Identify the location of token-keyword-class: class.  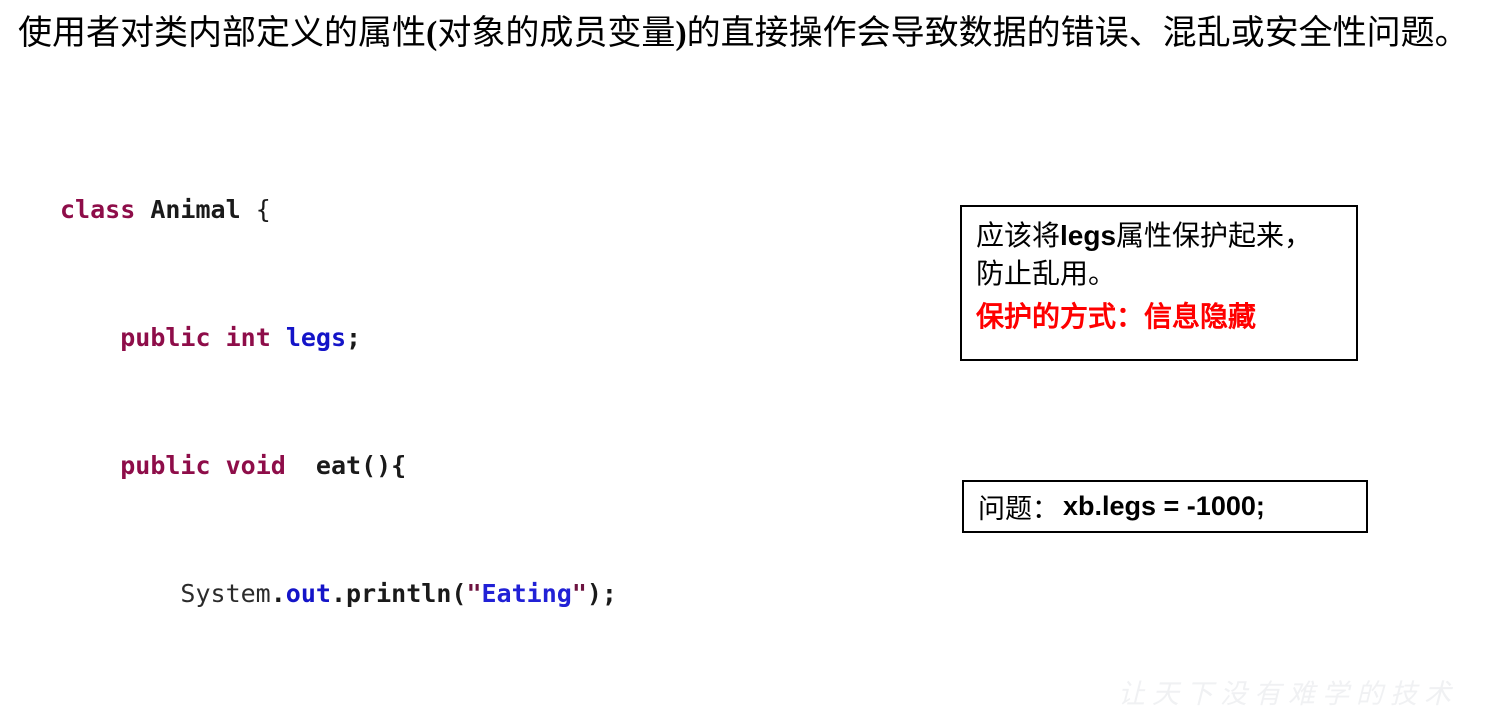
(98, 209).